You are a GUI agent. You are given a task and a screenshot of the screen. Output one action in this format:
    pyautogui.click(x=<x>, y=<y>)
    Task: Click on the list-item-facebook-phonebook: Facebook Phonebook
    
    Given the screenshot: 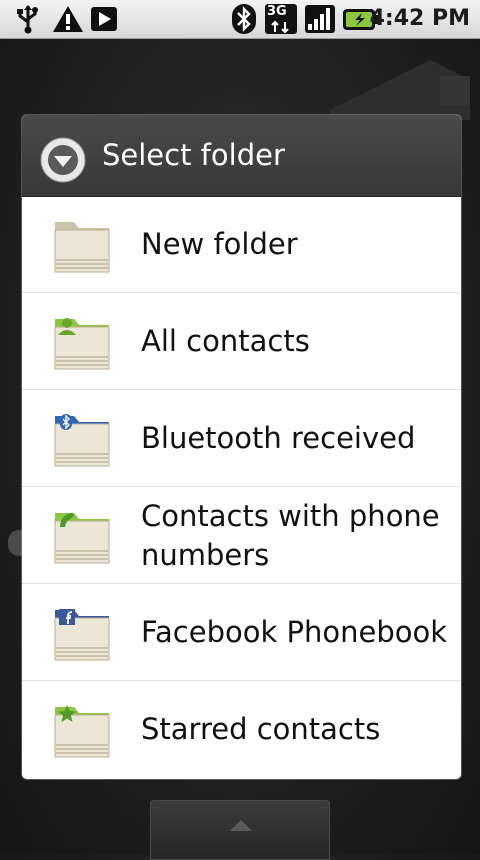 What is the action you would take?
    pyautogui.click(x=241, y=632)
    